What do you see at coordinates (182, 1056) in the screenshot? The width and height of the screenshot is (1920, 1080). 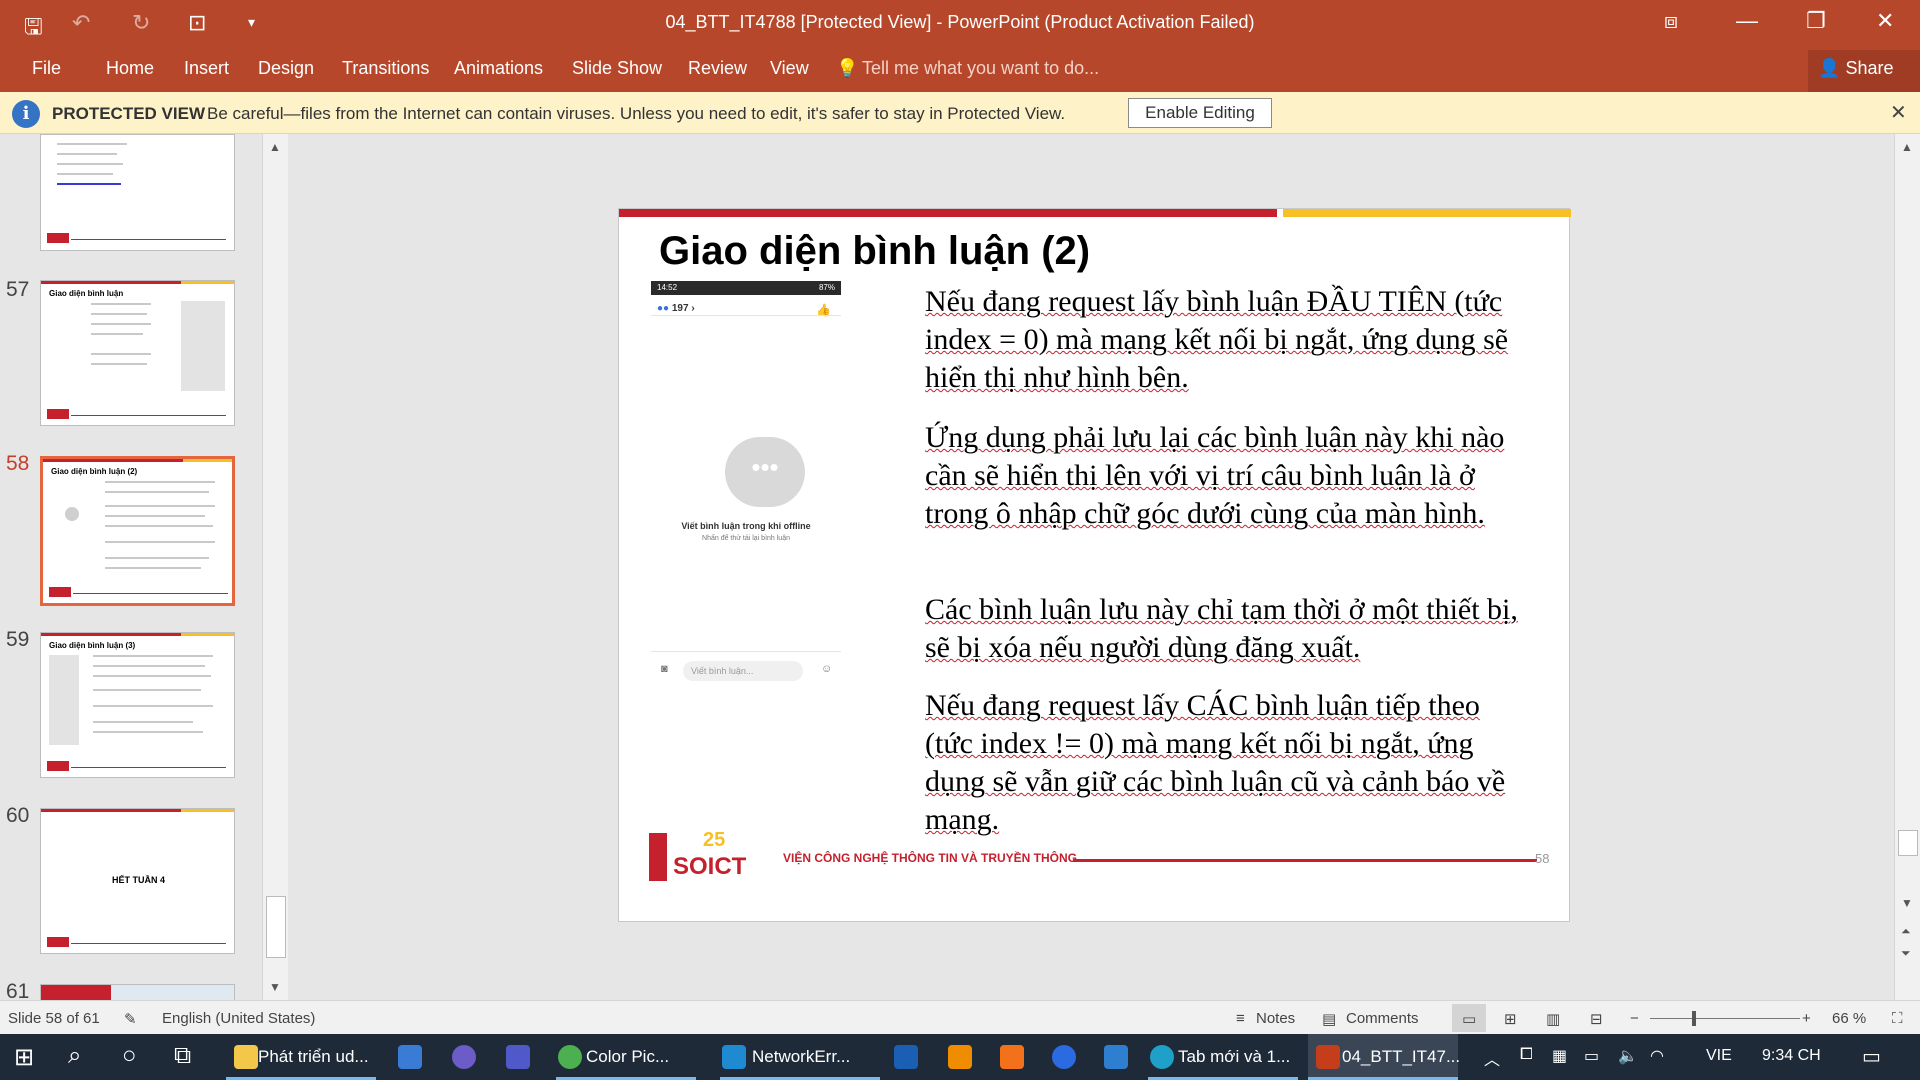 I see `task-view-icon: ⧉` at bounding box center [182, 1056].